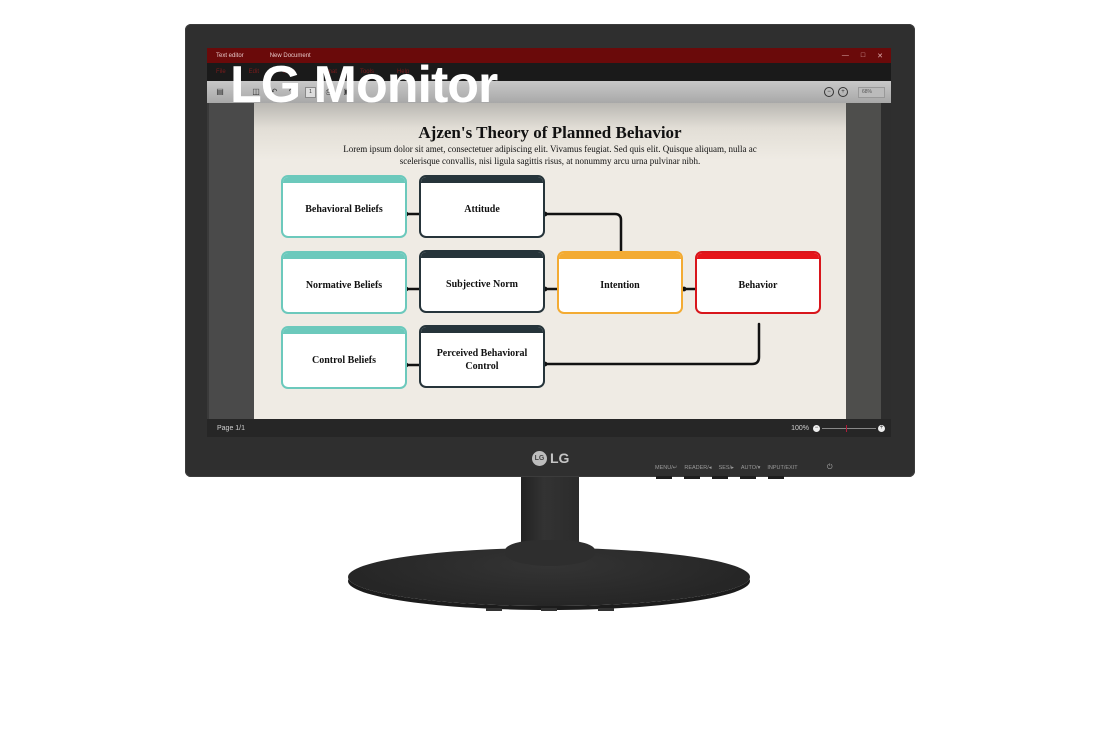  I want to click on monitor-stand-neck, so click(550, 512).